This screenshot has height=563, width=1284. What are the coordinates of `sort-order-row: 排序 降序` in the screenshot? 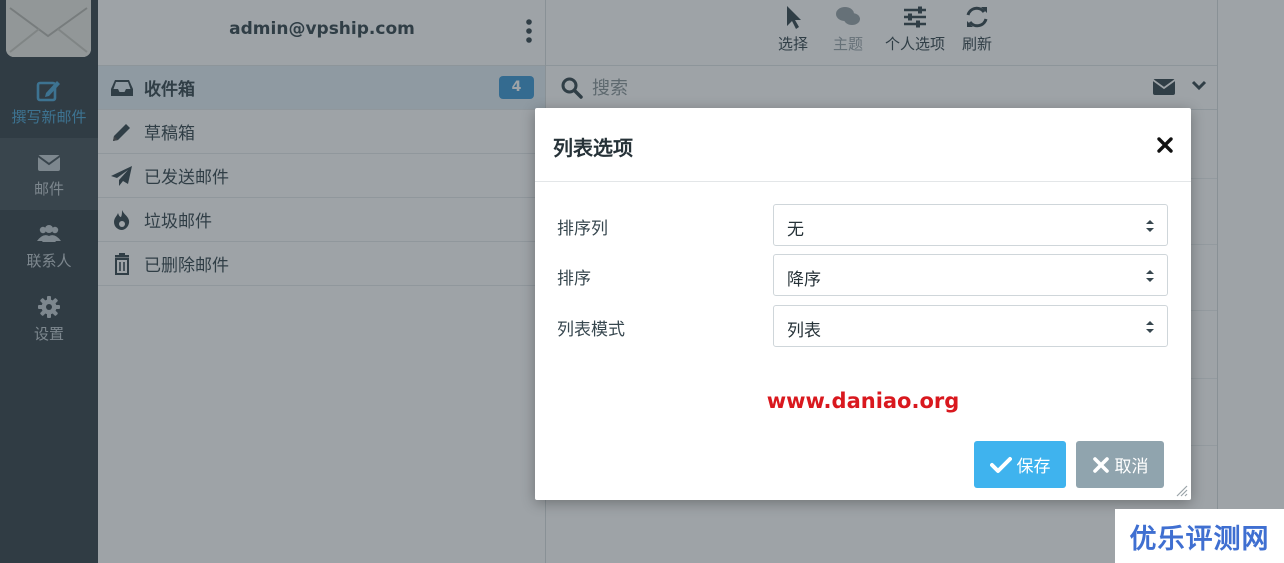 It's located at (863, 275).